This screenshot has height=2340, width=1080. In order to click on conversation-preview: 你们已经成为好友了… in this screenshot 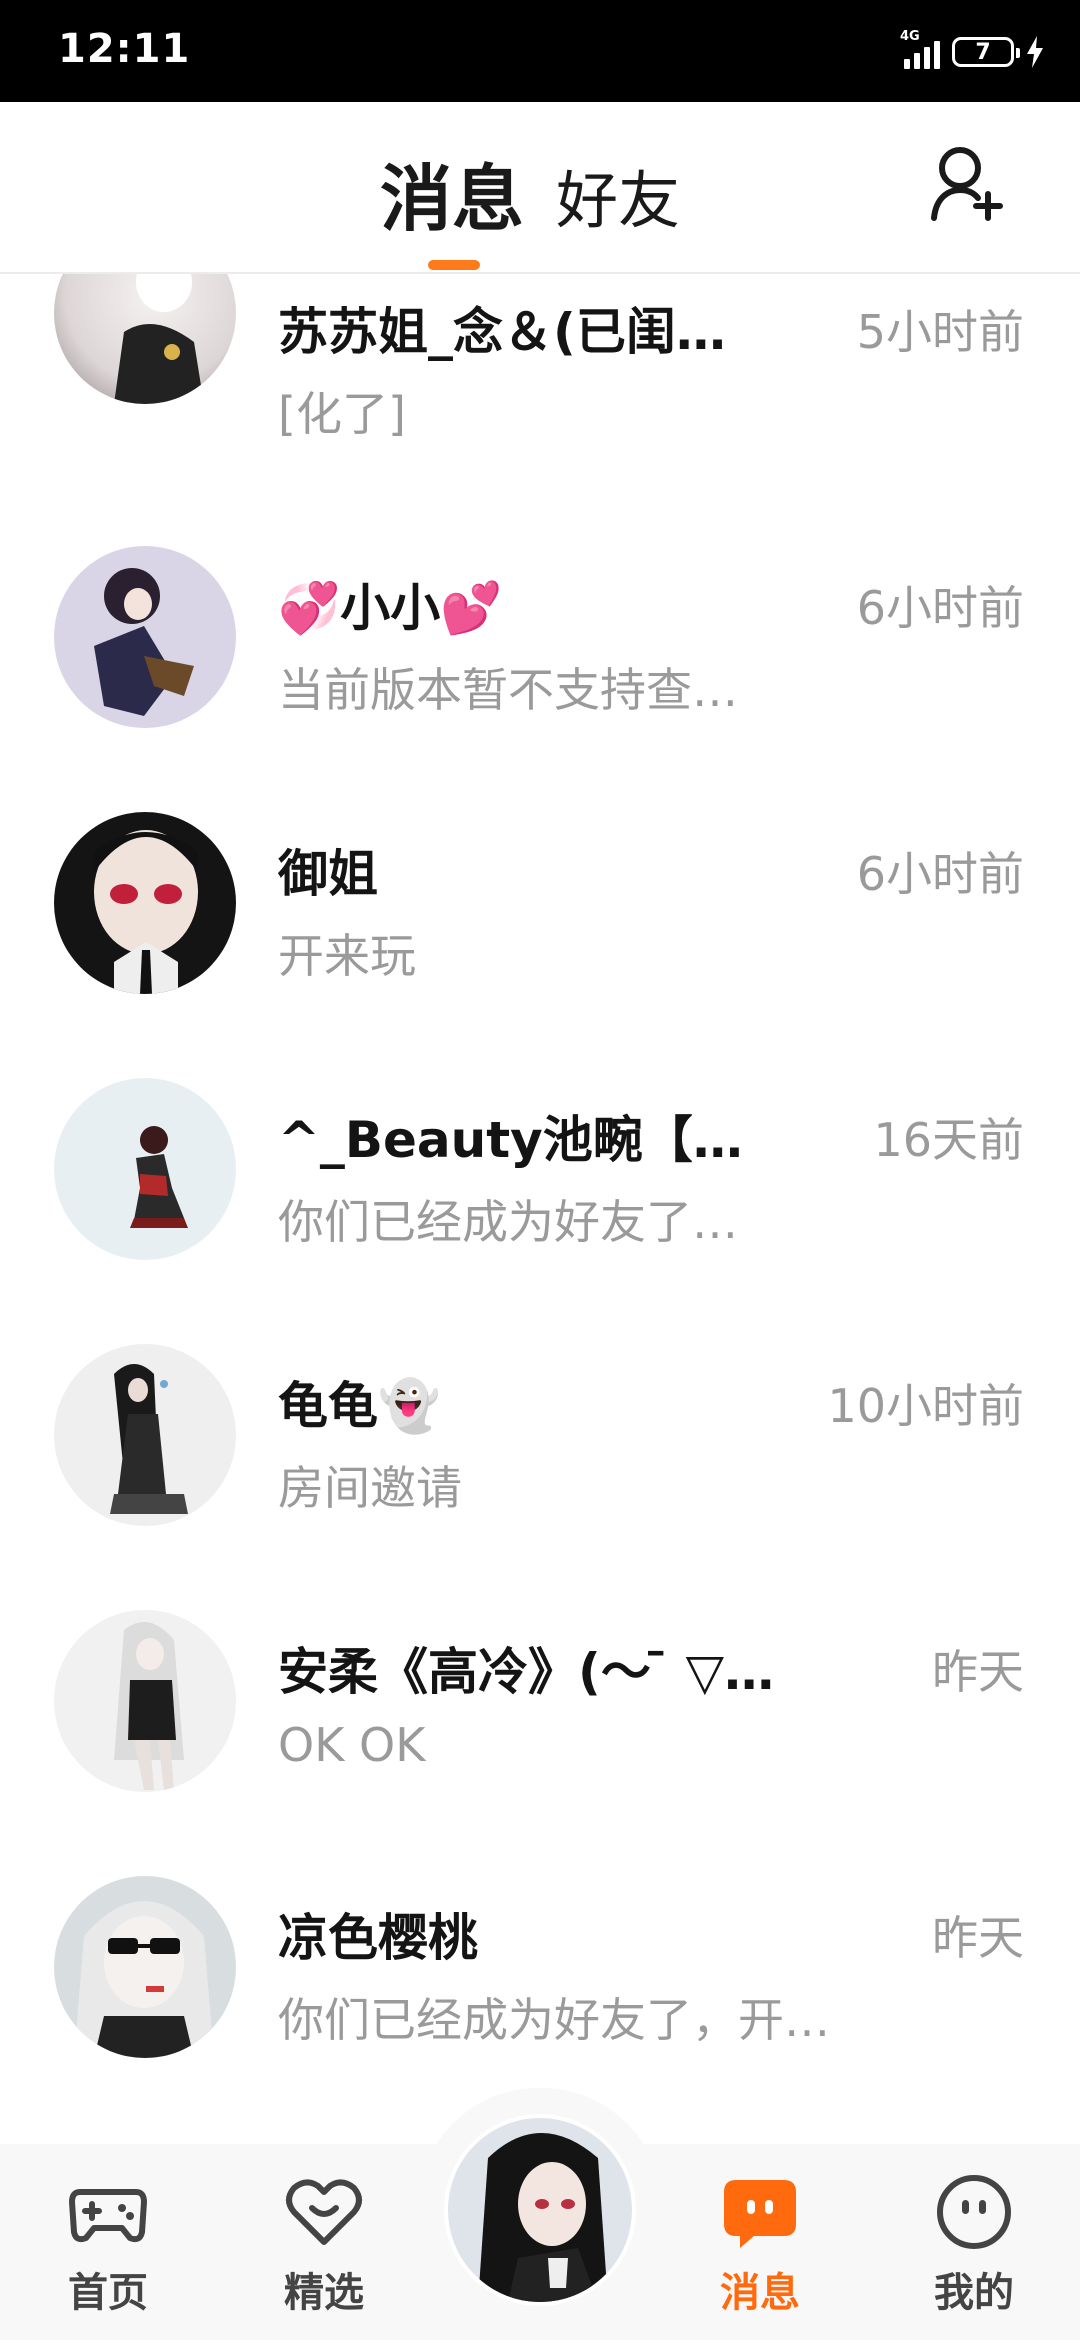, I will do `click(508, 1222)`.